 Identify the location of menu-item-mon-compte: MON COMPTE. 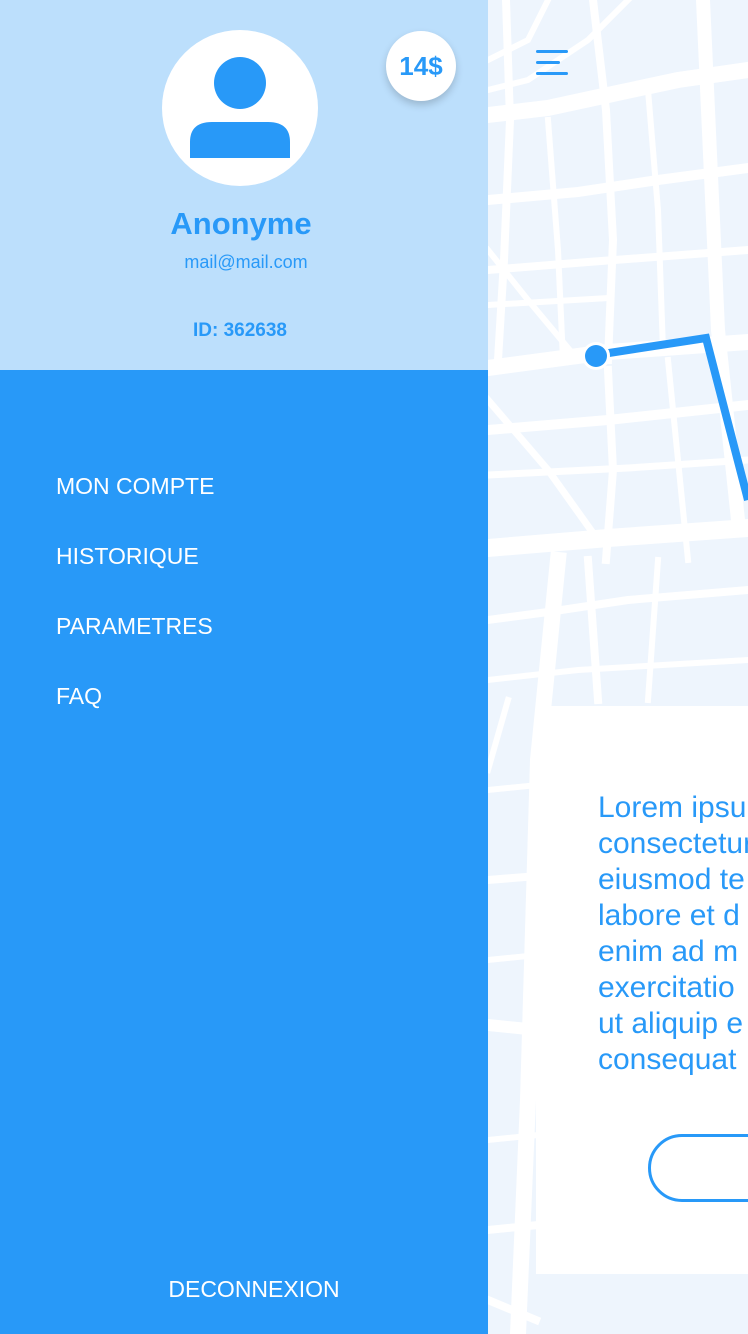
(135, 507).